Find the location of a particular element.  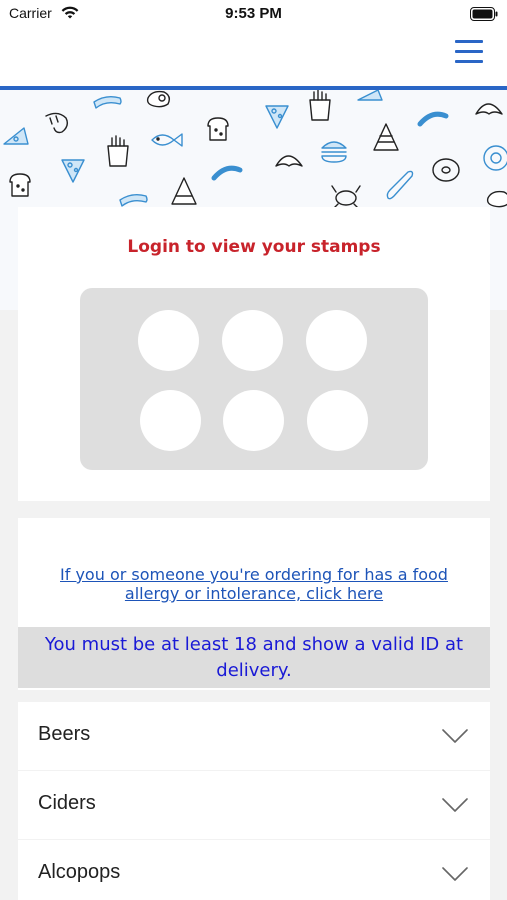

status-time: 9:53 PM is located at coordinates (253, 13).